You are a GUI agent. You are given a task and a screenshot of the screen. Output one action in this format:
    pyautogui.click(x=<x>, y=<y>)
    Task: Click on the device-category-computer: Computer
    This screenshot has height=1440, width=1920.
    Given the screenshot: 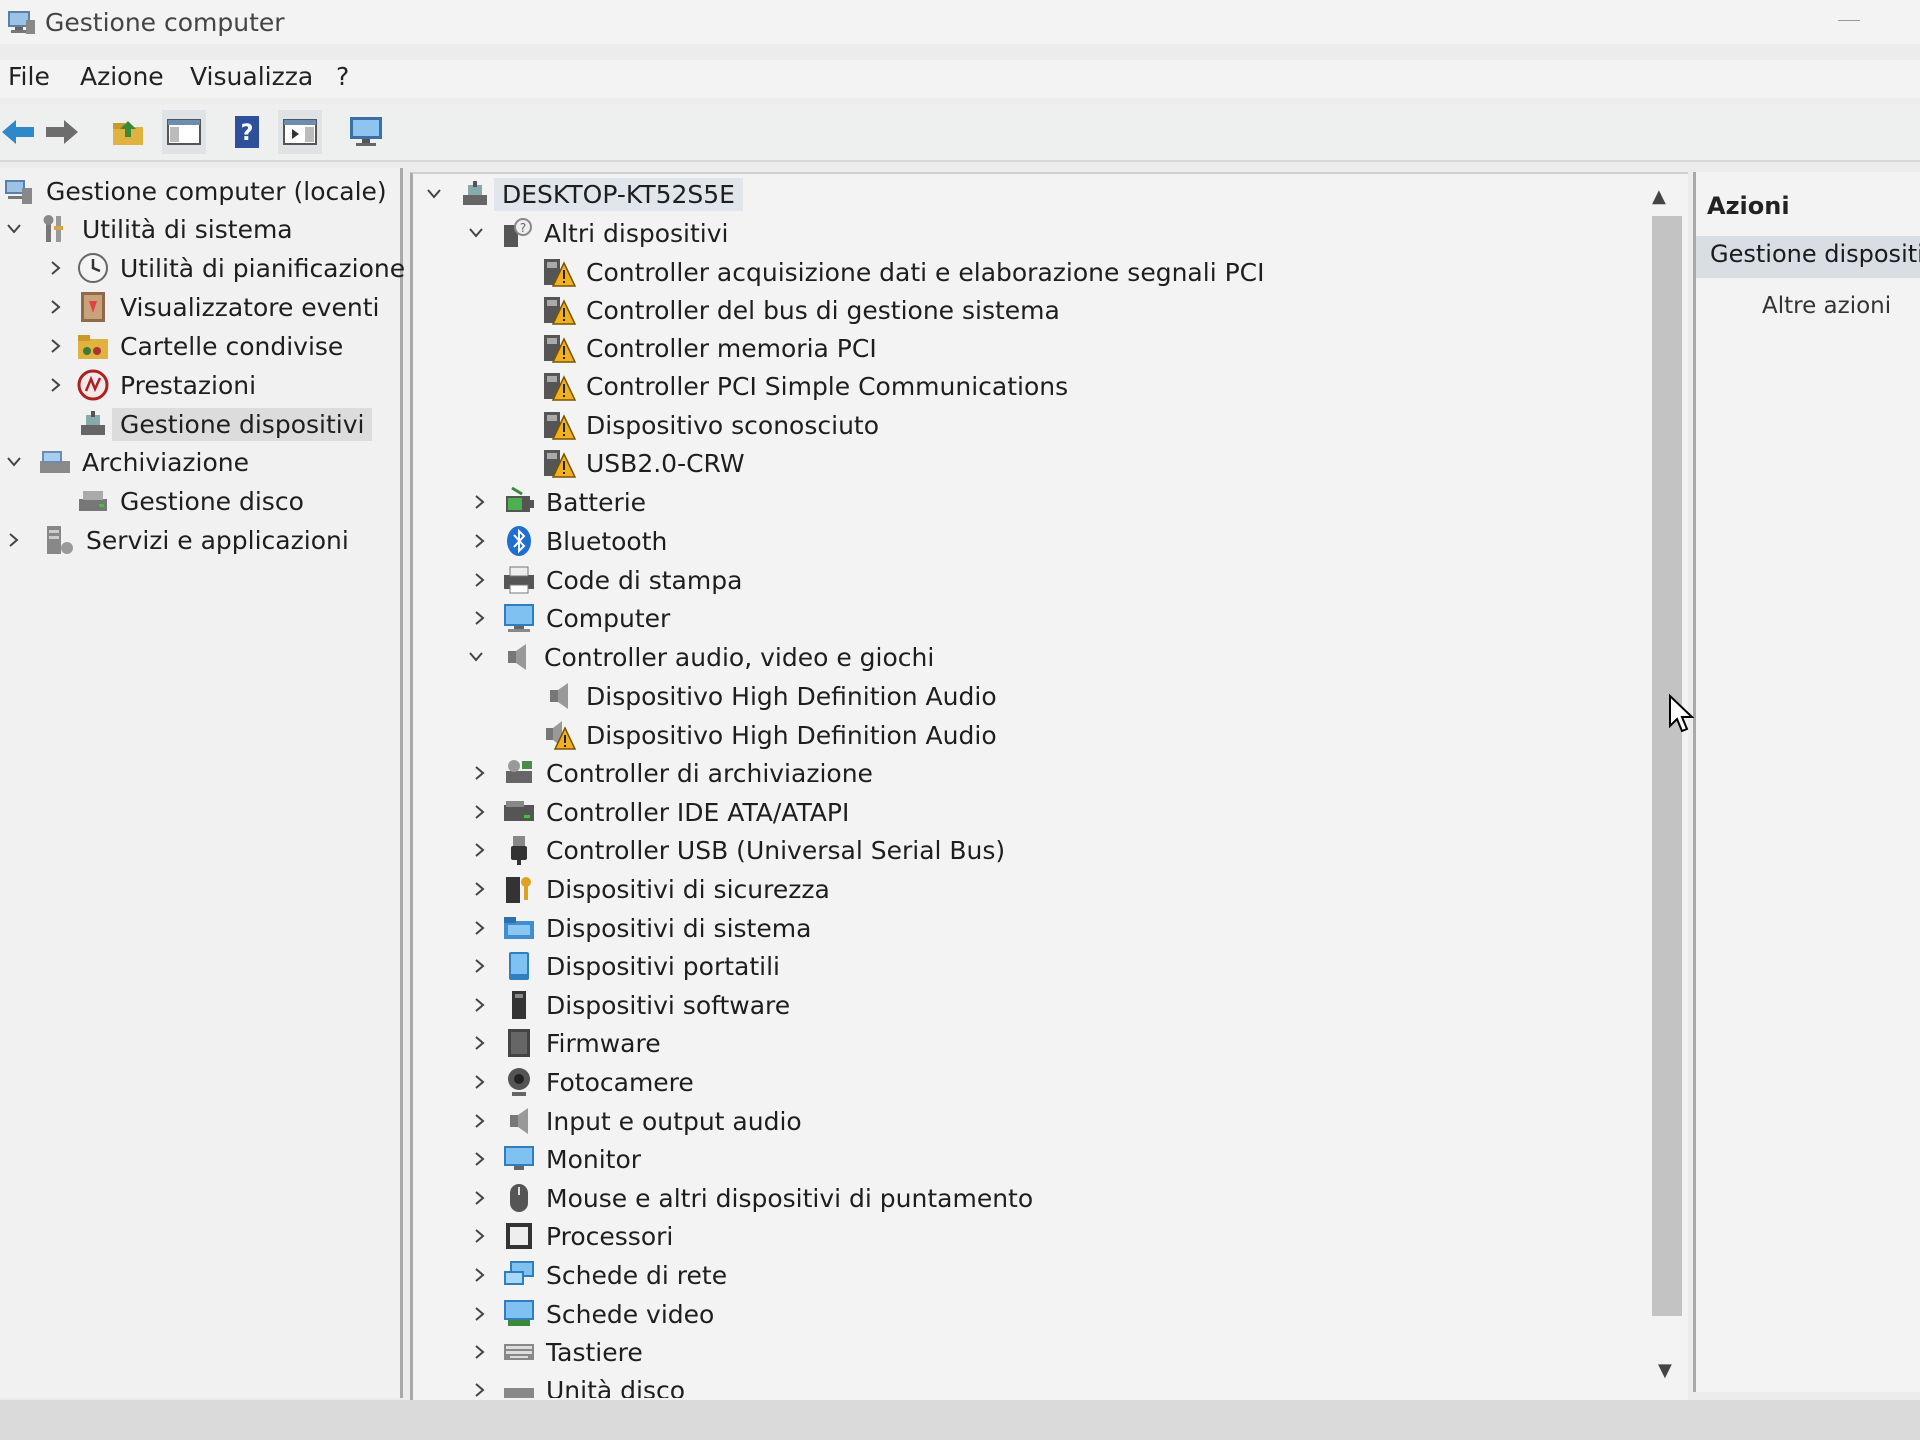 What is the action you would take?
    pyautogui.click(x=570, y=618)
    